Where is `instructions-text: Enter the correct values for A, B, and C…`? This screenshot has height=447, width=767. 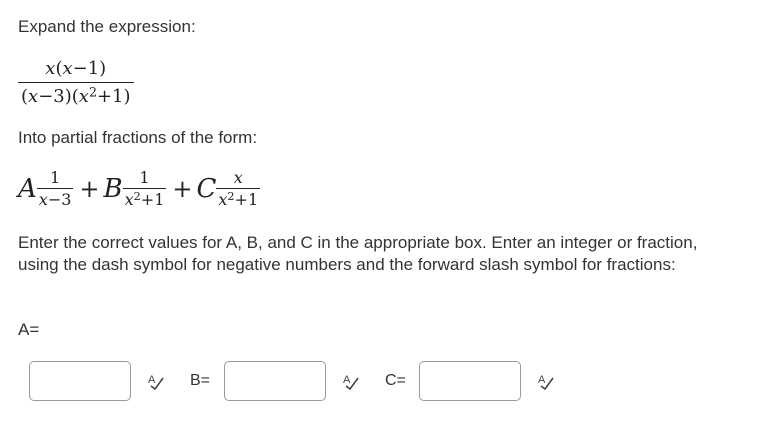 instructions-text: Enter the correct values for A, B, and C… is located at coordinates (358, 253).